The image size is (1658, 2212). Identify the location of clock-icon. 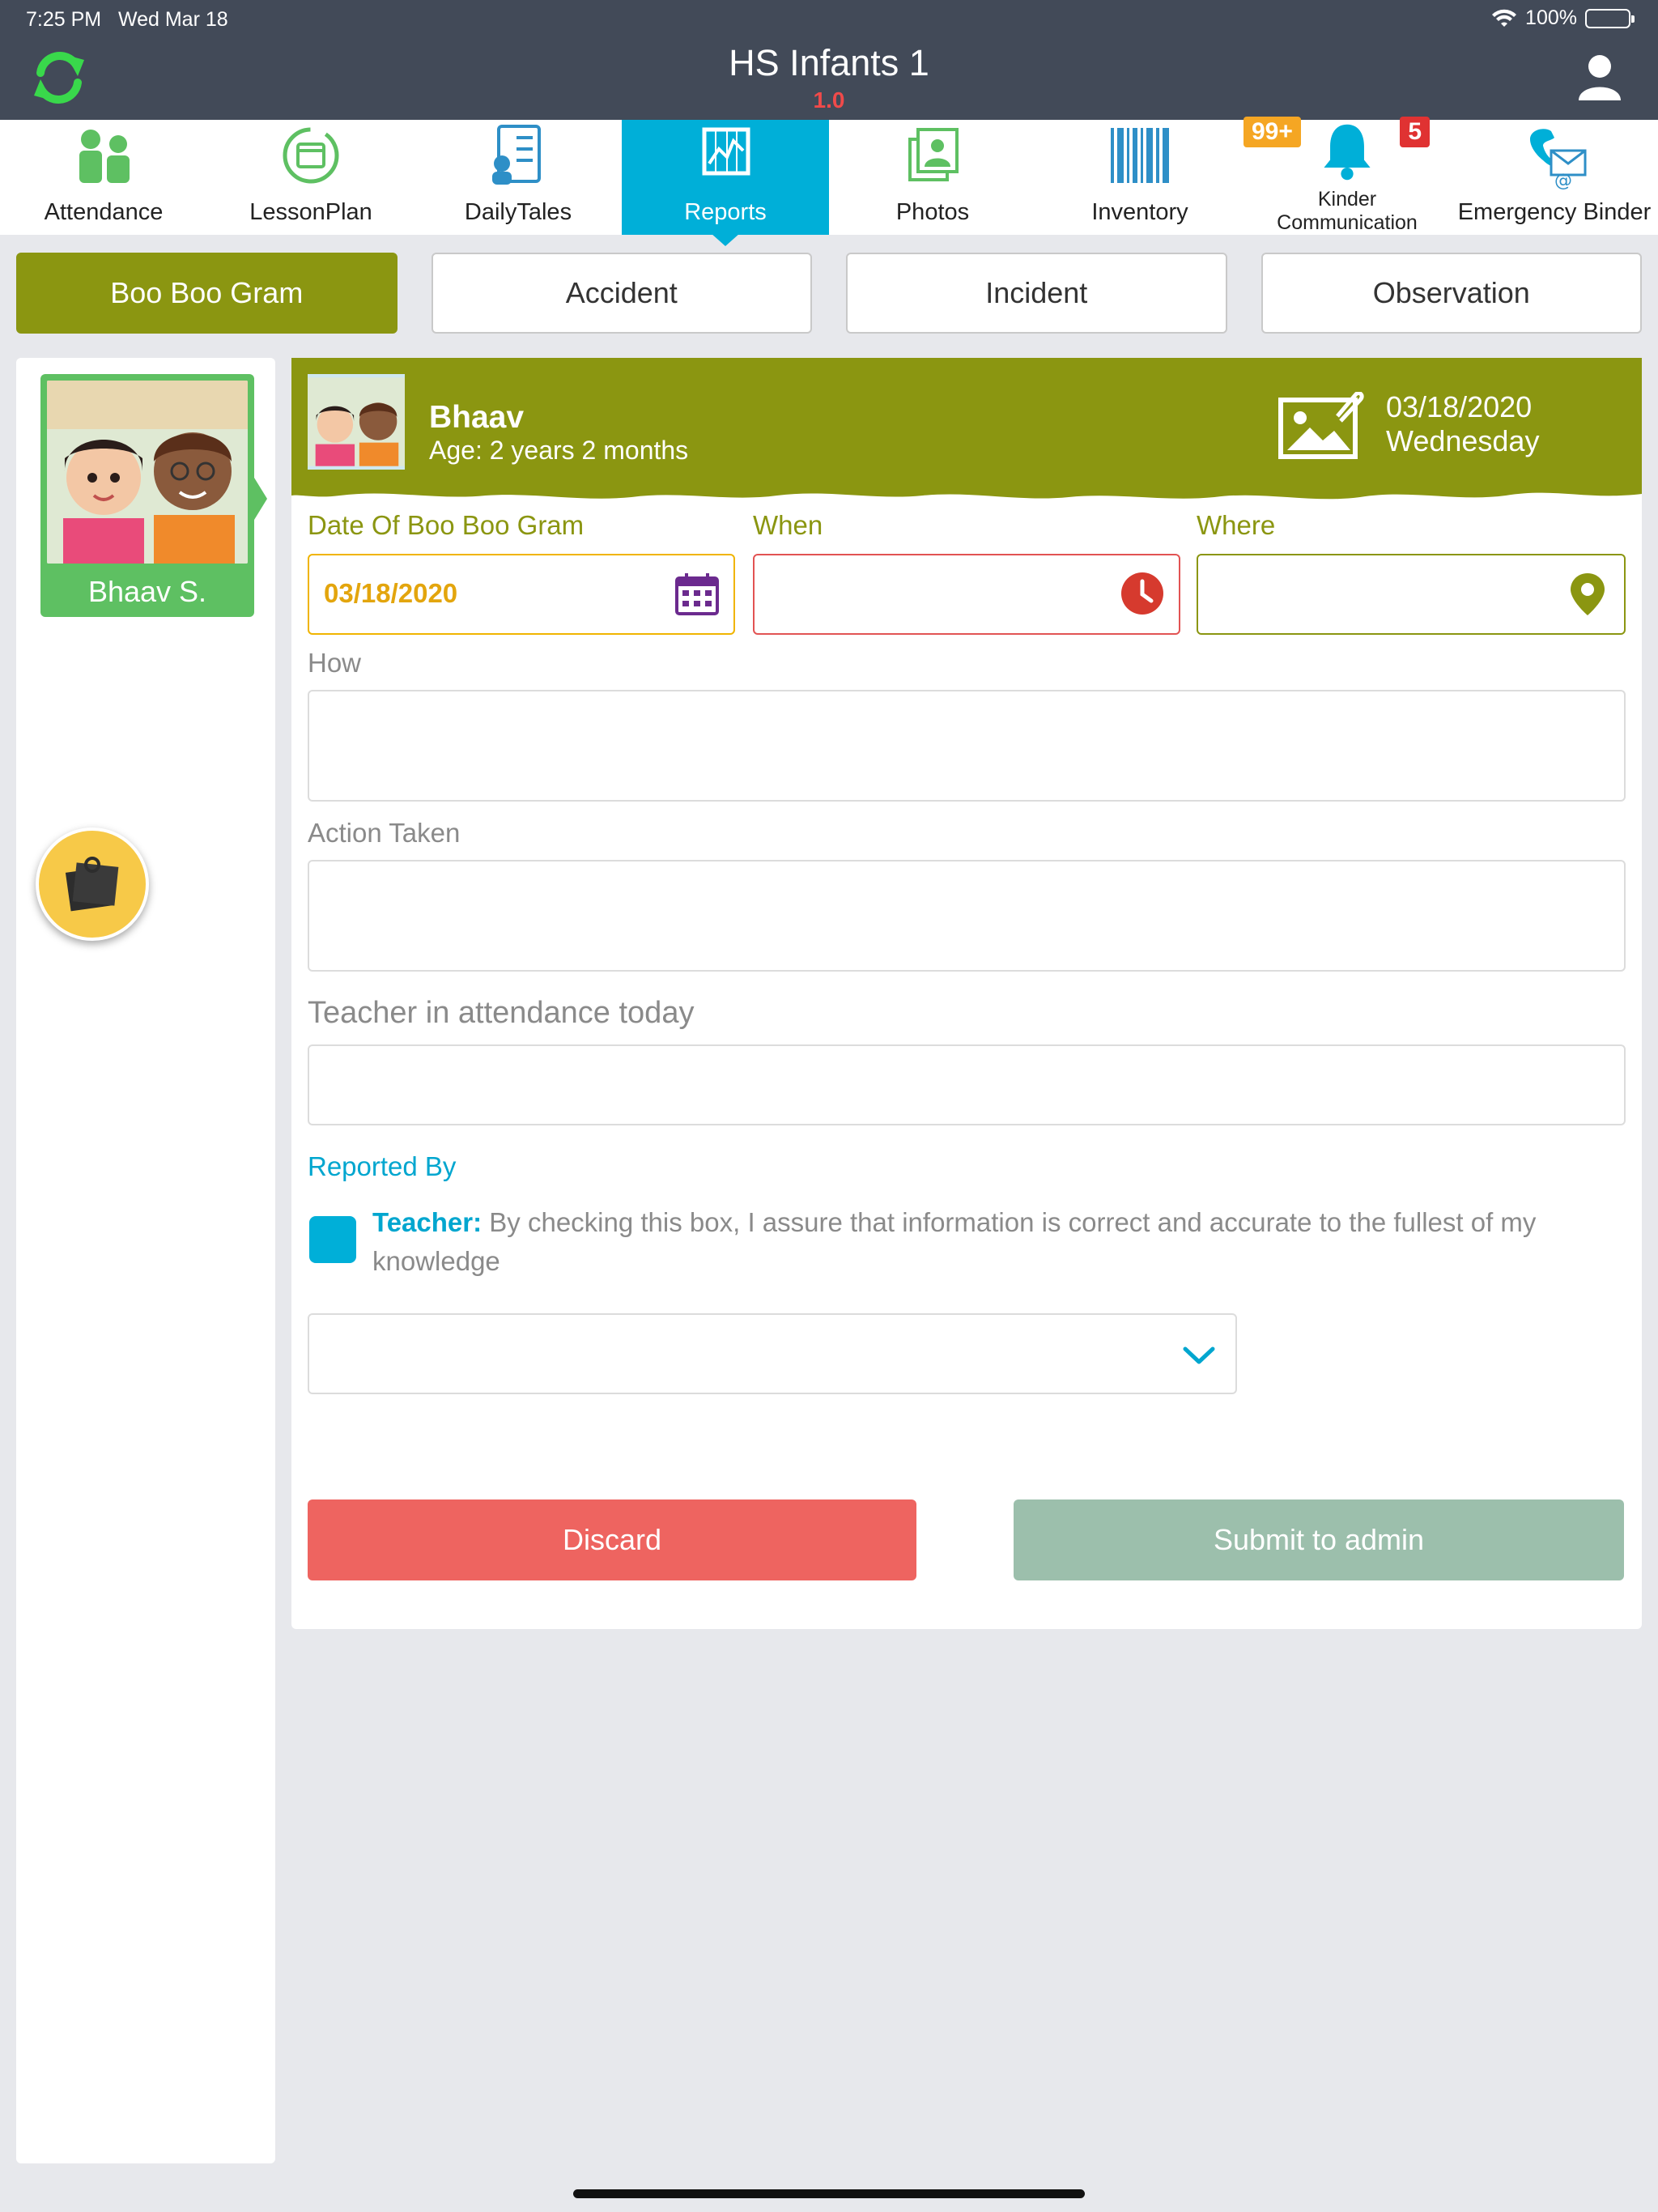
(1142, 594).